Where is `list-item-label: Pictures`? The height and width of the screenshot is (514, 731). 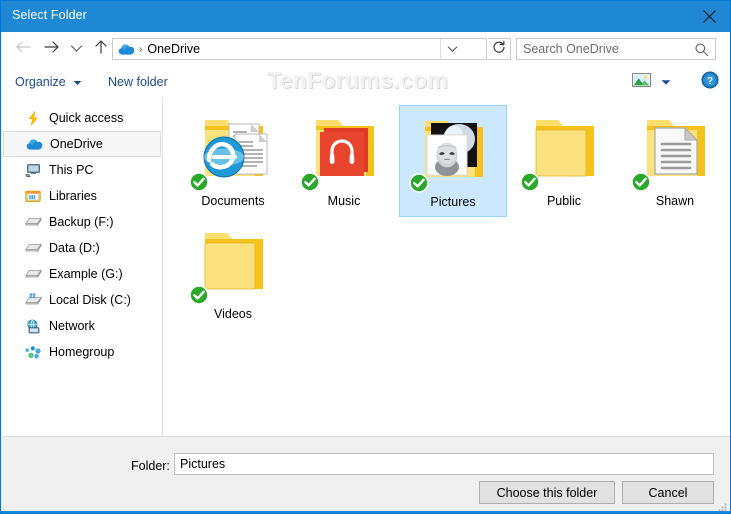
list-item-label: Pictures is located at coordinates (453, 202).